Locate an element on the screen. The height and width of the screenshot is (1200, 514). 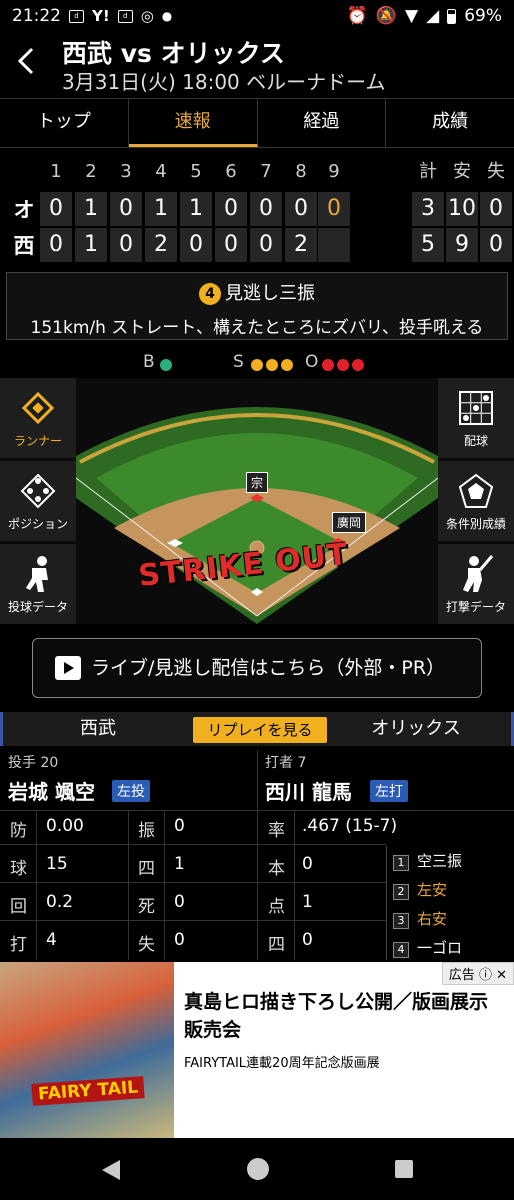
strike-zone-grid-icon is located at coordinates (476, 408).